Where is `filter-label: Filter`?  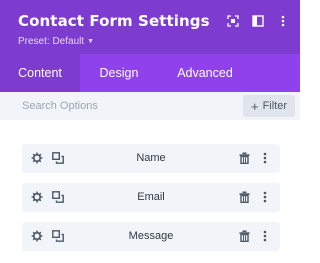
filter-label: Filter is located at coordinates (275, 106).